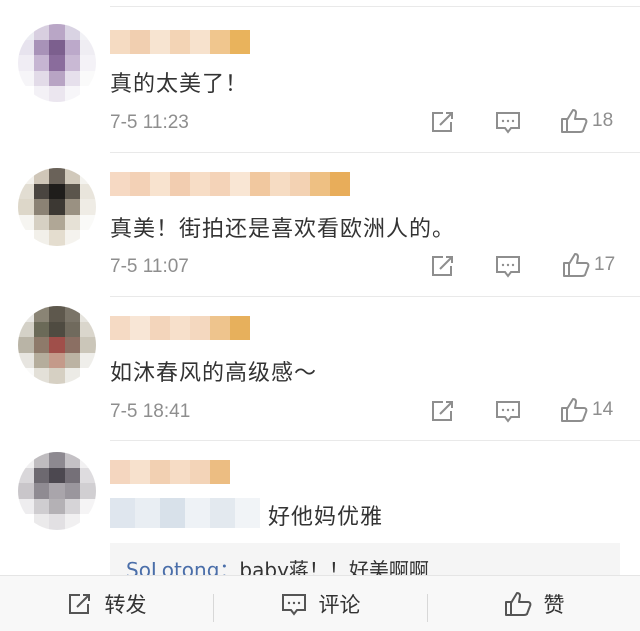  I want to click on bottom-like-button: 赞, so click(534, 603).